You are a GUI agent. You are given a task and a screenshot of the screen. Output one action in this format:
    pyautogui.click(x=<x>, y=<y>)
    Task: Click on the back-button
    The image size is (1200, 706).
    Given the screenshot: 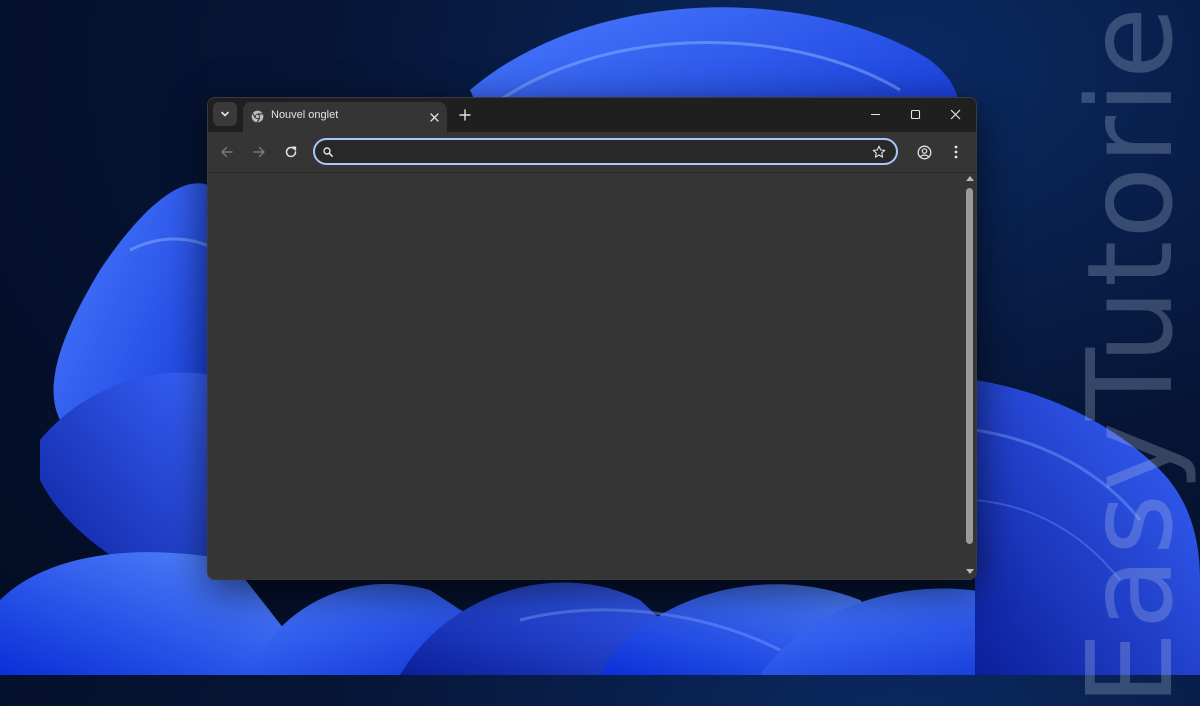 What is the action you would take?
    pyautogui.click(x=227, y=152)
    